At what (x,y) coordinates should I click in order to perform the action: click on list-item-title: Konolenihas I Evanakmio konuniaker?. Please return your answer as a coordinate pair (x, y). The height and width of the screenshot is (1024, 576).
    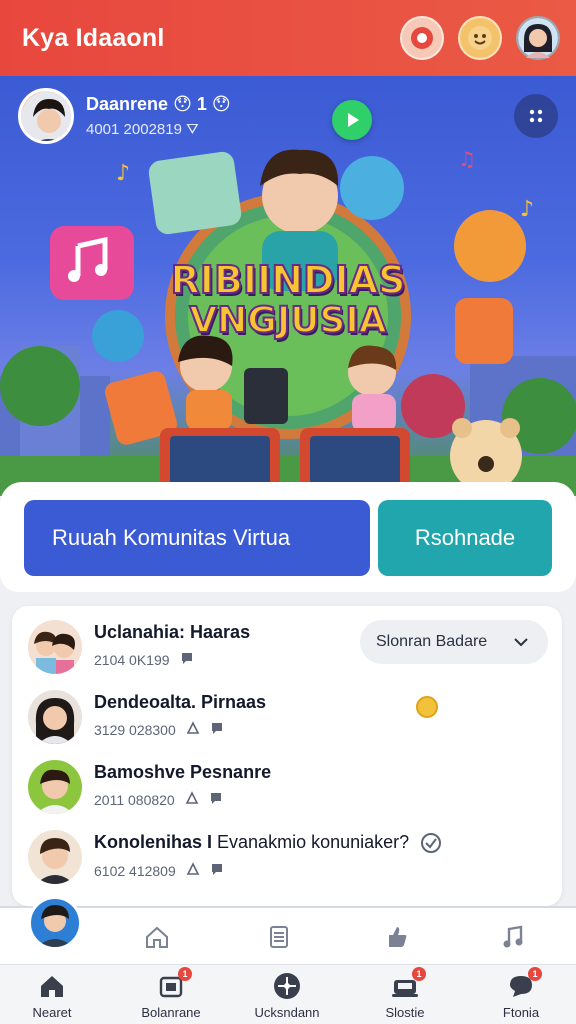
    Looking at the image, I should click on (268, 843).